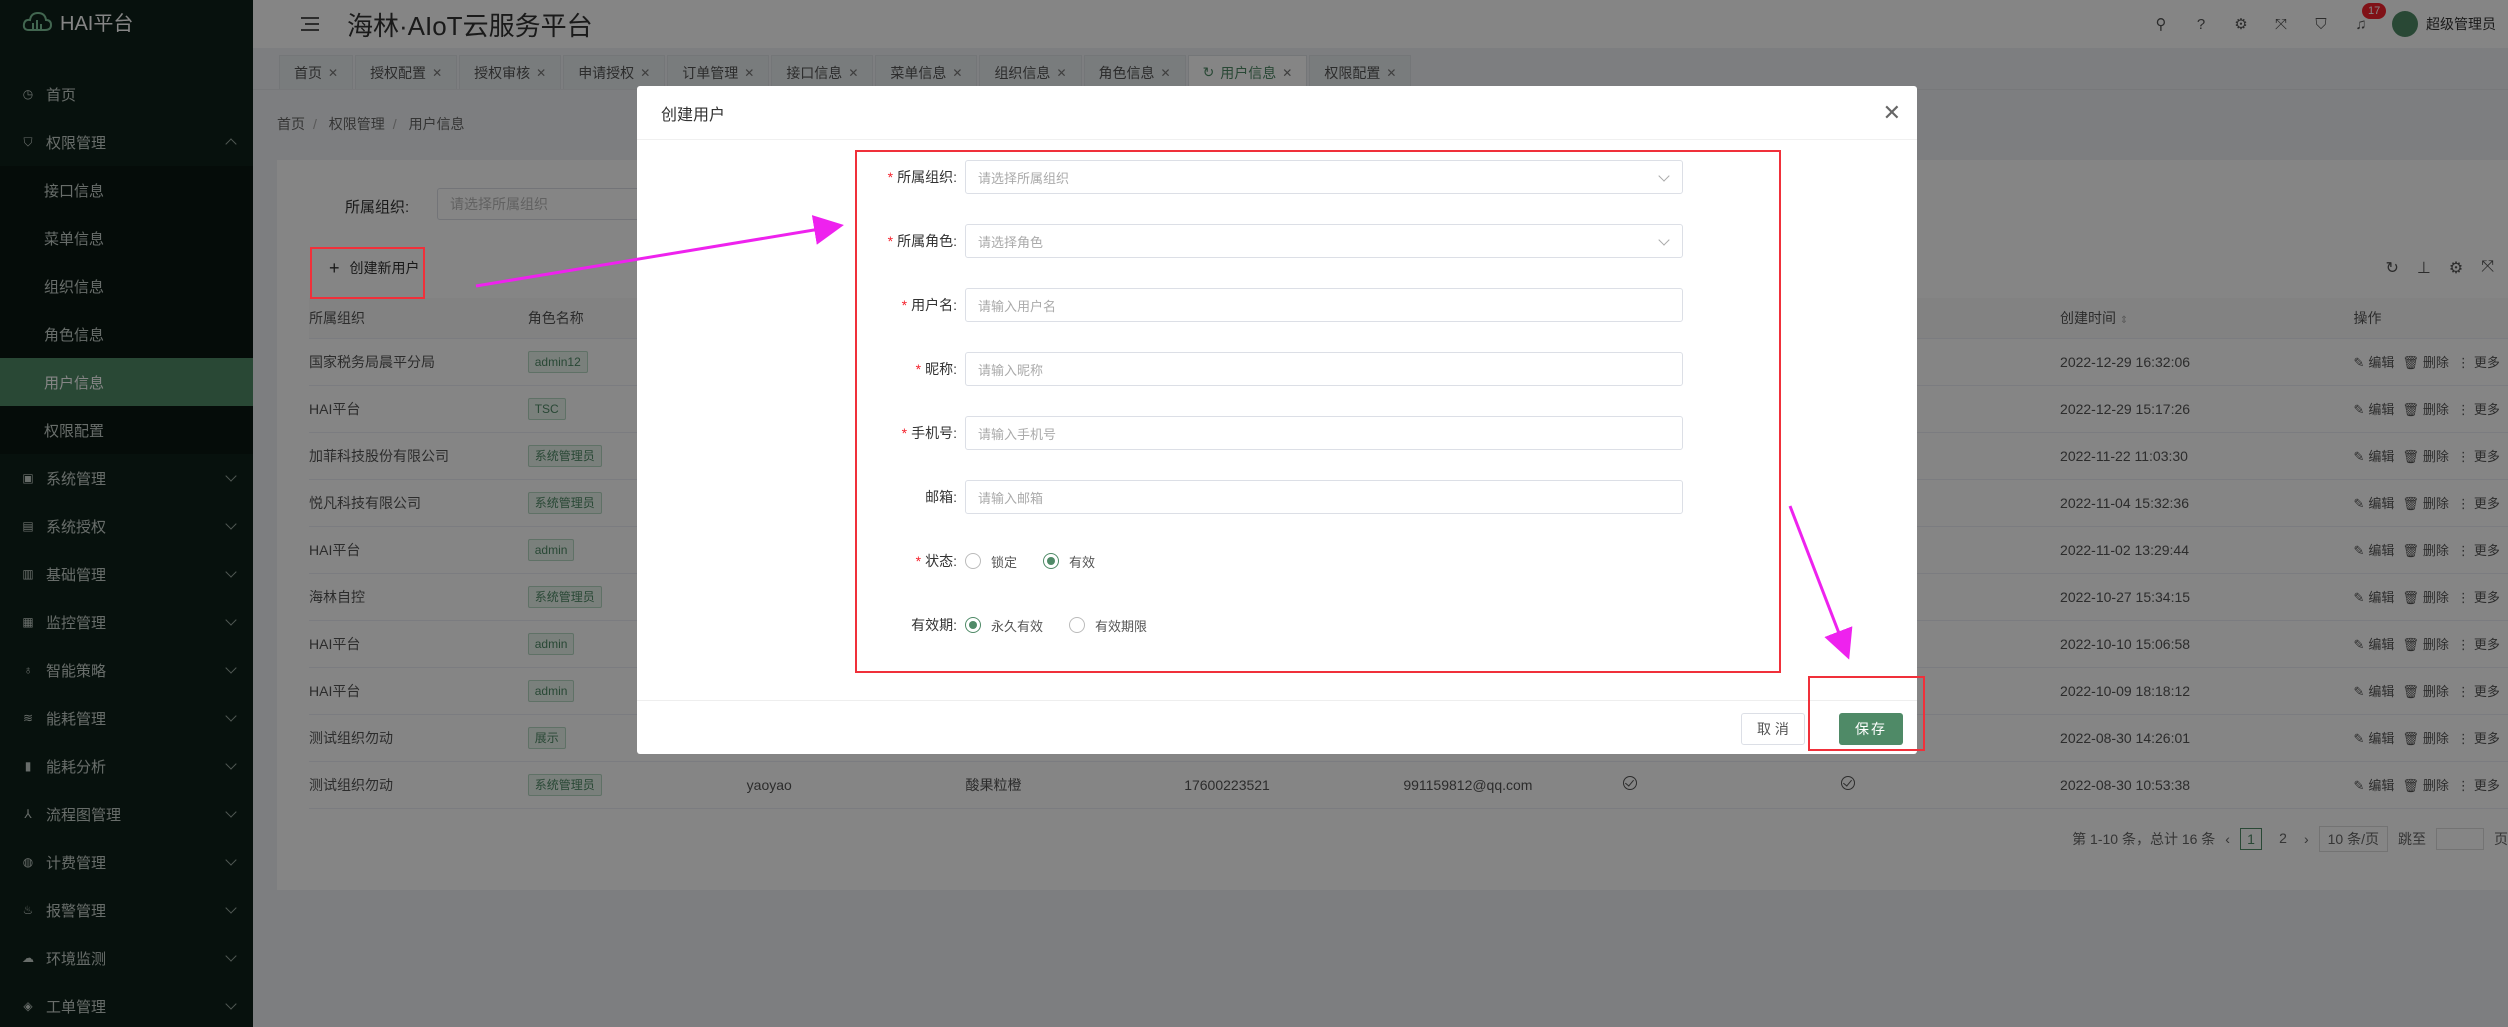 The height and width of the screenshot is (1027, 2508). What do you see at coordinates (1773, 729) in the screenshot?
I see `cancel-button: 取 消` at bounding box center [1773, 729].